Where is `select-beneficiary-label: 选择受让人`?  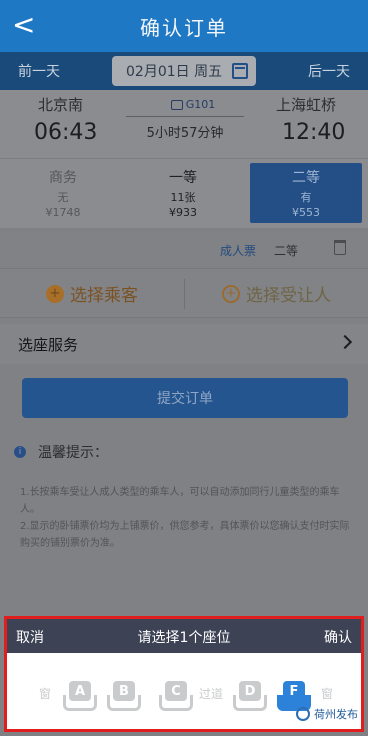
select-beneficiary-label: 选择受让人 is located at coordinates (288, 296).